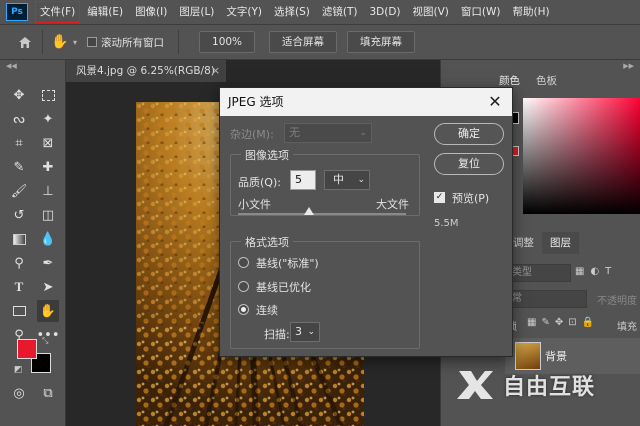  I want to click on move-tool-icon: ✥, so click(19, 95).